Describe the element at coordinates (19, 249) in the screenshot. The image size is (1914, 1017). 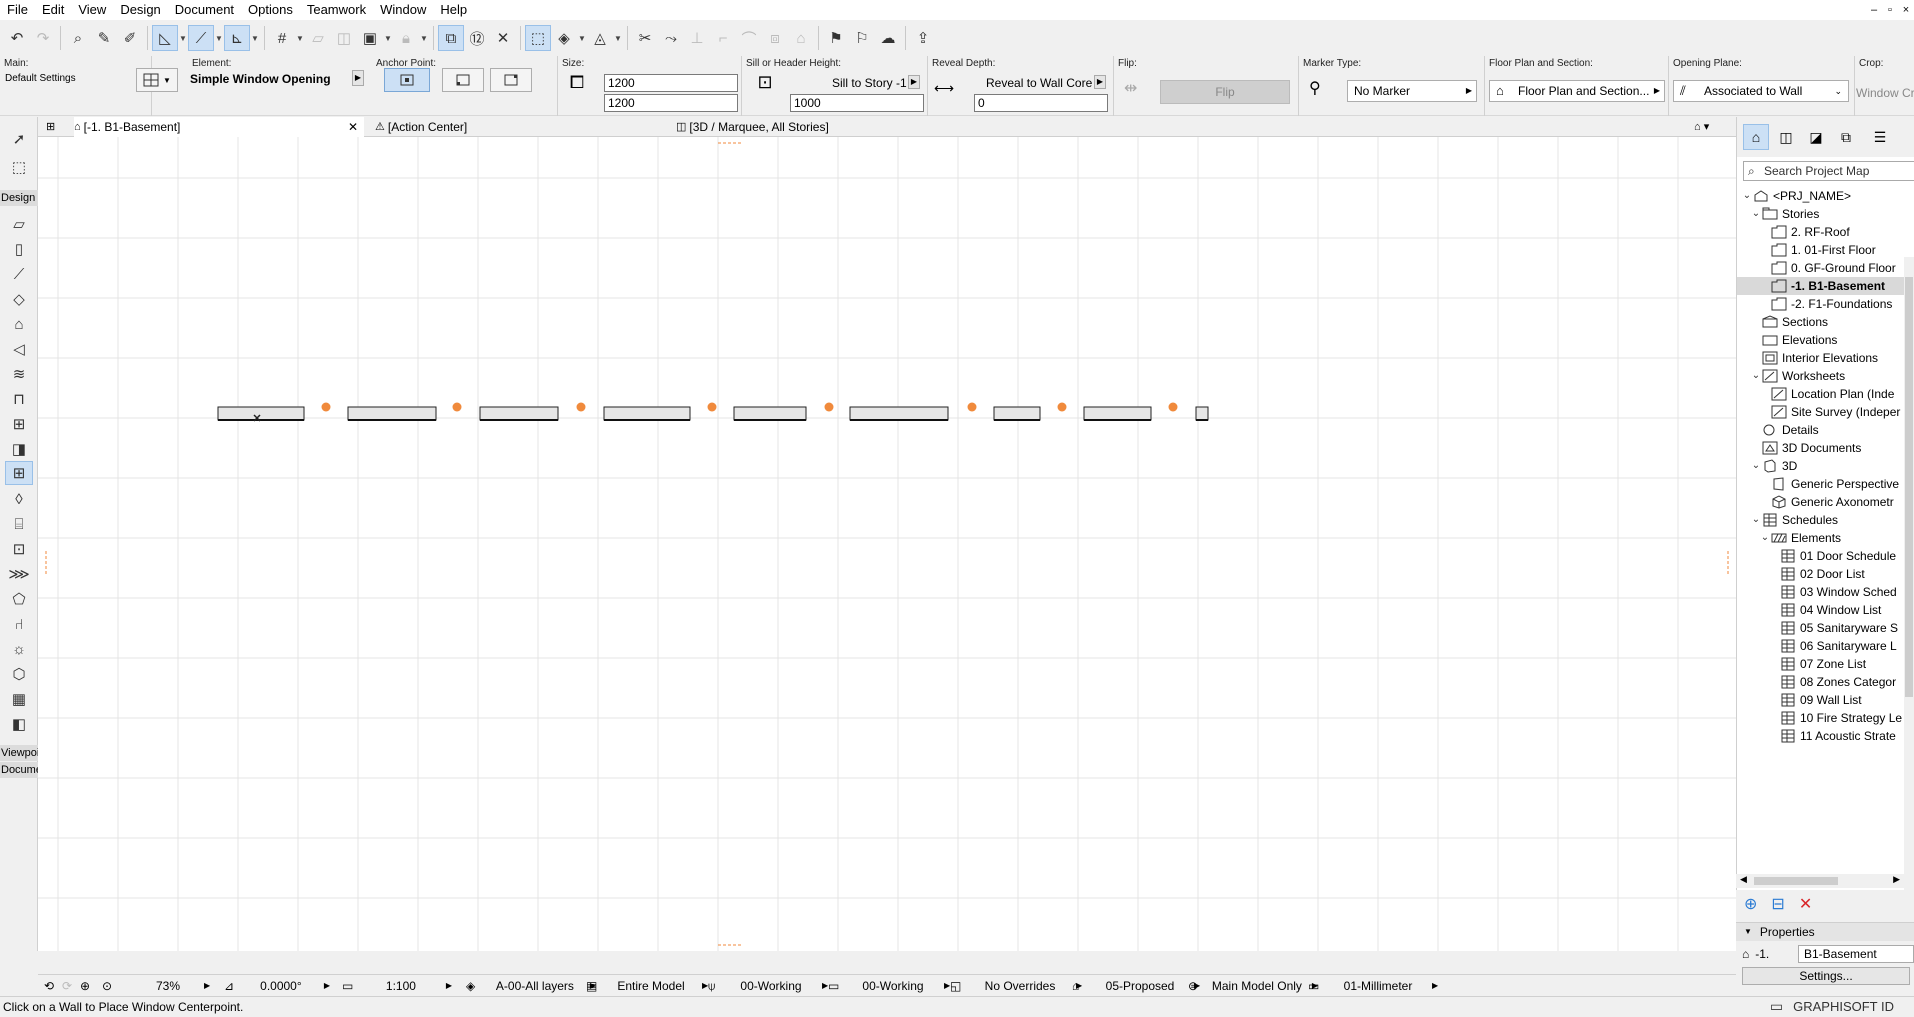
I see `column-tool-icon: ▯` at that location.